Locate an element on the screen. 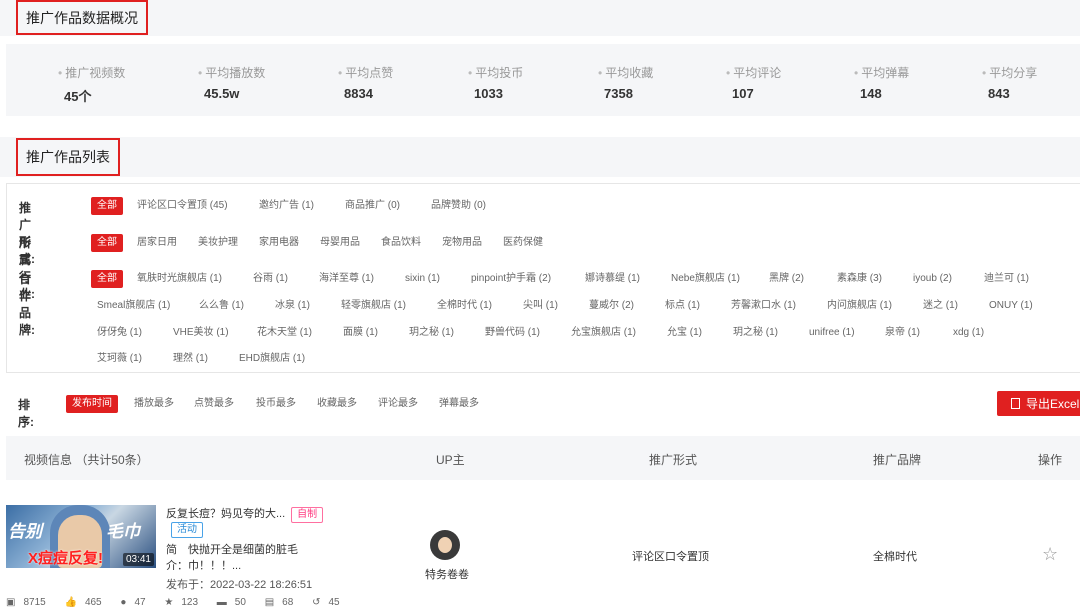  list-title: 推广作品列表 is located at coordinates (68, 157).